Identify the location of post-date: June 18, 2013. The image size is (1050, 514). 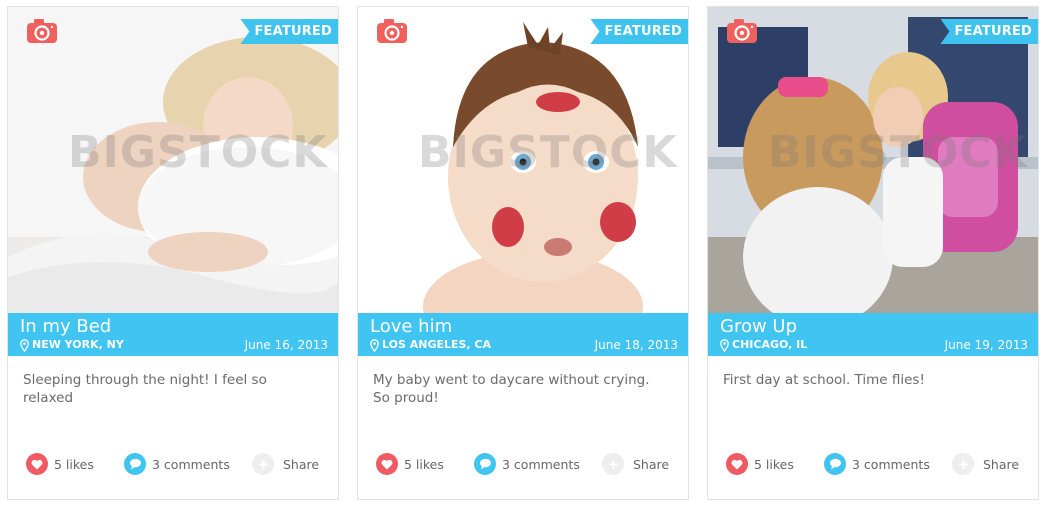
(636, 345).